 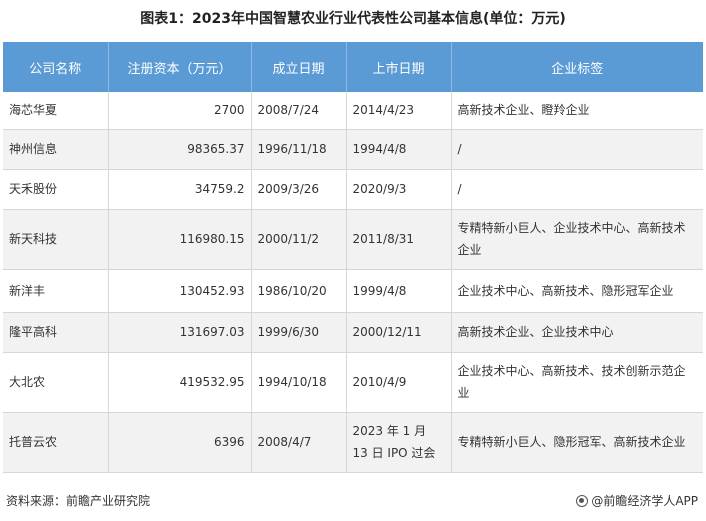 What do you see at coordinates (399, 239) in the screenshot?
I see `cell-listed: 2011/8/31` at bounding box center [399, 239].